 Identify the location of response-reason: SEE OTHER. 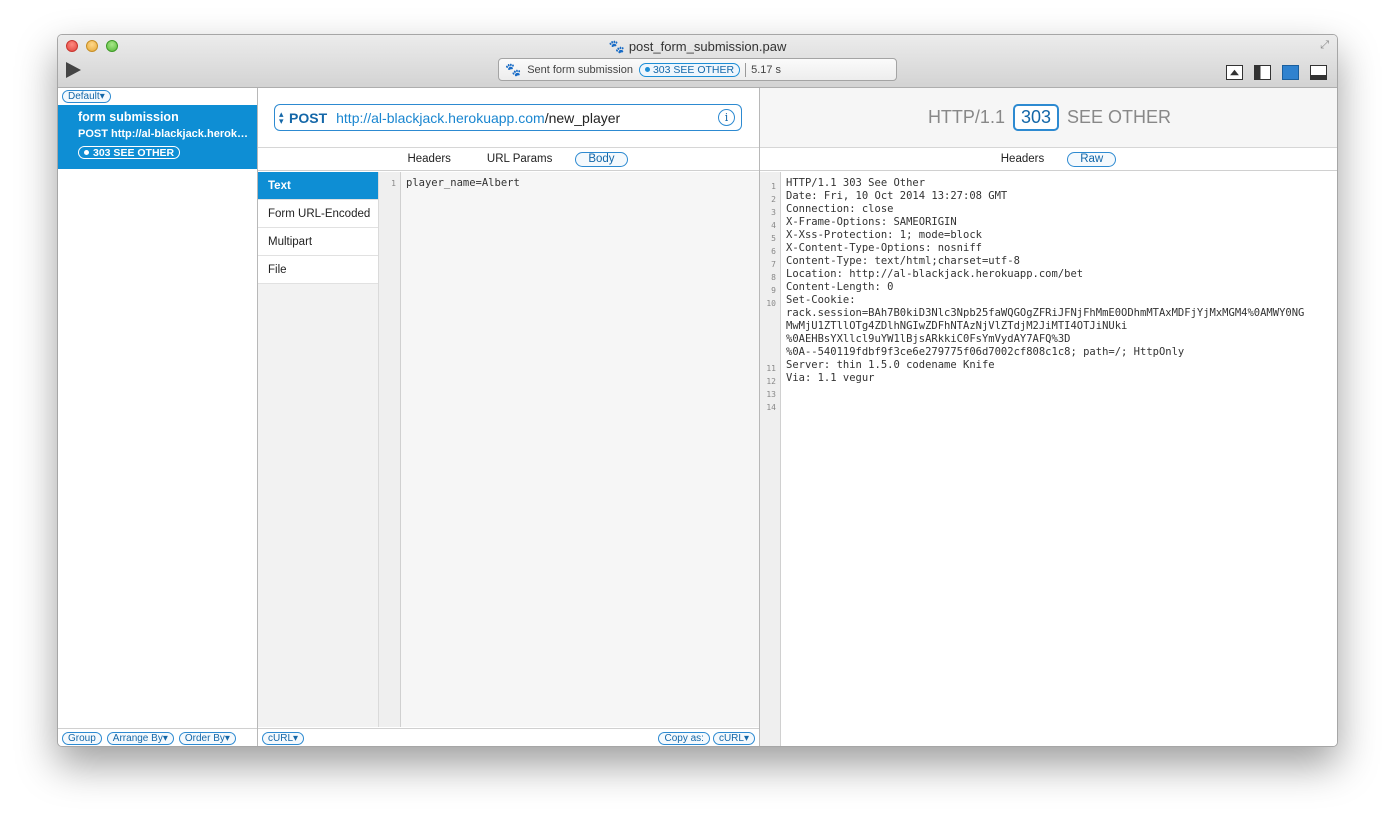
(1119, 117).